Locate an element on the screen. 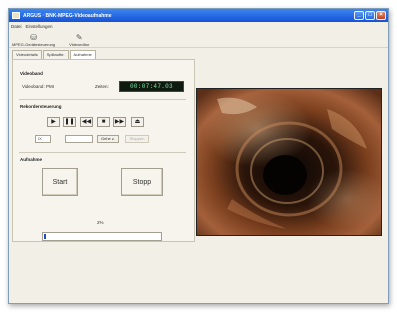  rewind-button: ◀◀ is located at coordinates (86, 122).